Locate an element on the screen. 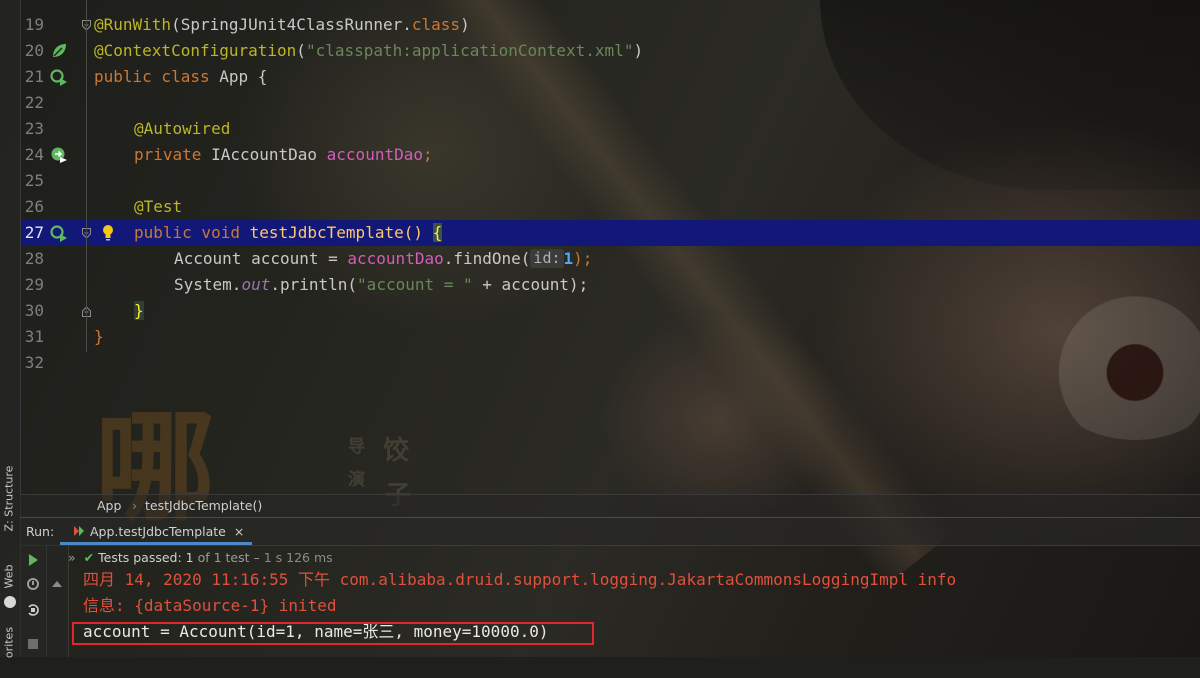 The height and width of the screenshot is (678, 1200). breadcrumb-item: testJdbcTemplate() is located at coordinates (203, 506).